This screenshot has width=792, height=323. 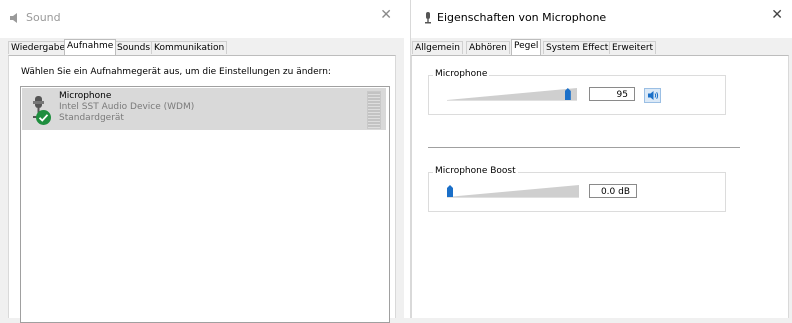 What do you see at coordinates (526, 47) in the screenshot?
I see `tab-pegel: Pegel` at bounding box center [526, 47].